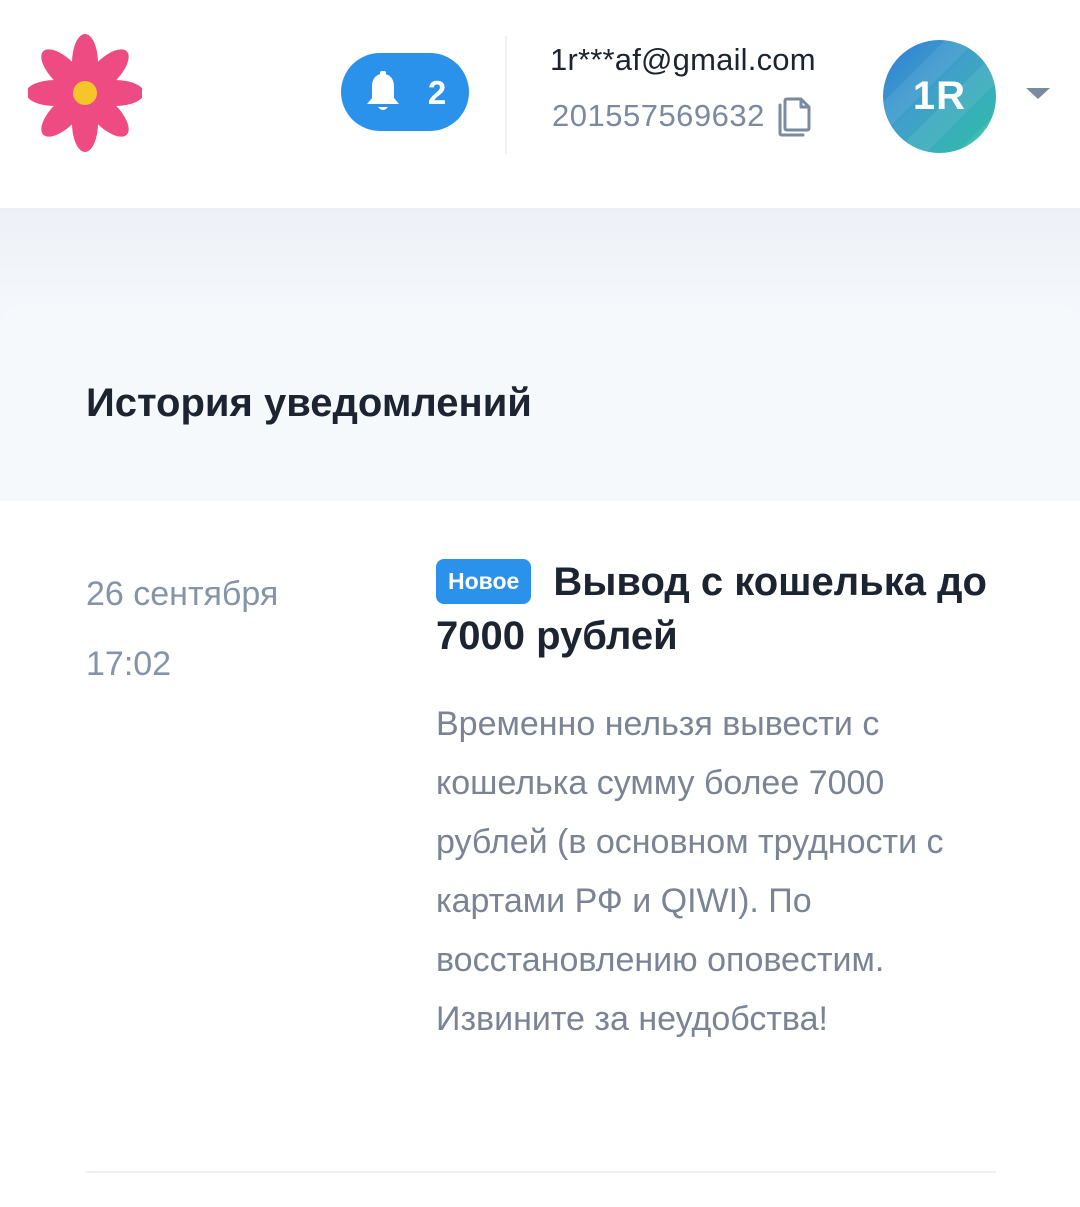 The image size is (1080, 1207). Describe the element at coordinates (182, 629) in the screenshot. I see `notification-datetime: 26 сентября 17:02` at that location.